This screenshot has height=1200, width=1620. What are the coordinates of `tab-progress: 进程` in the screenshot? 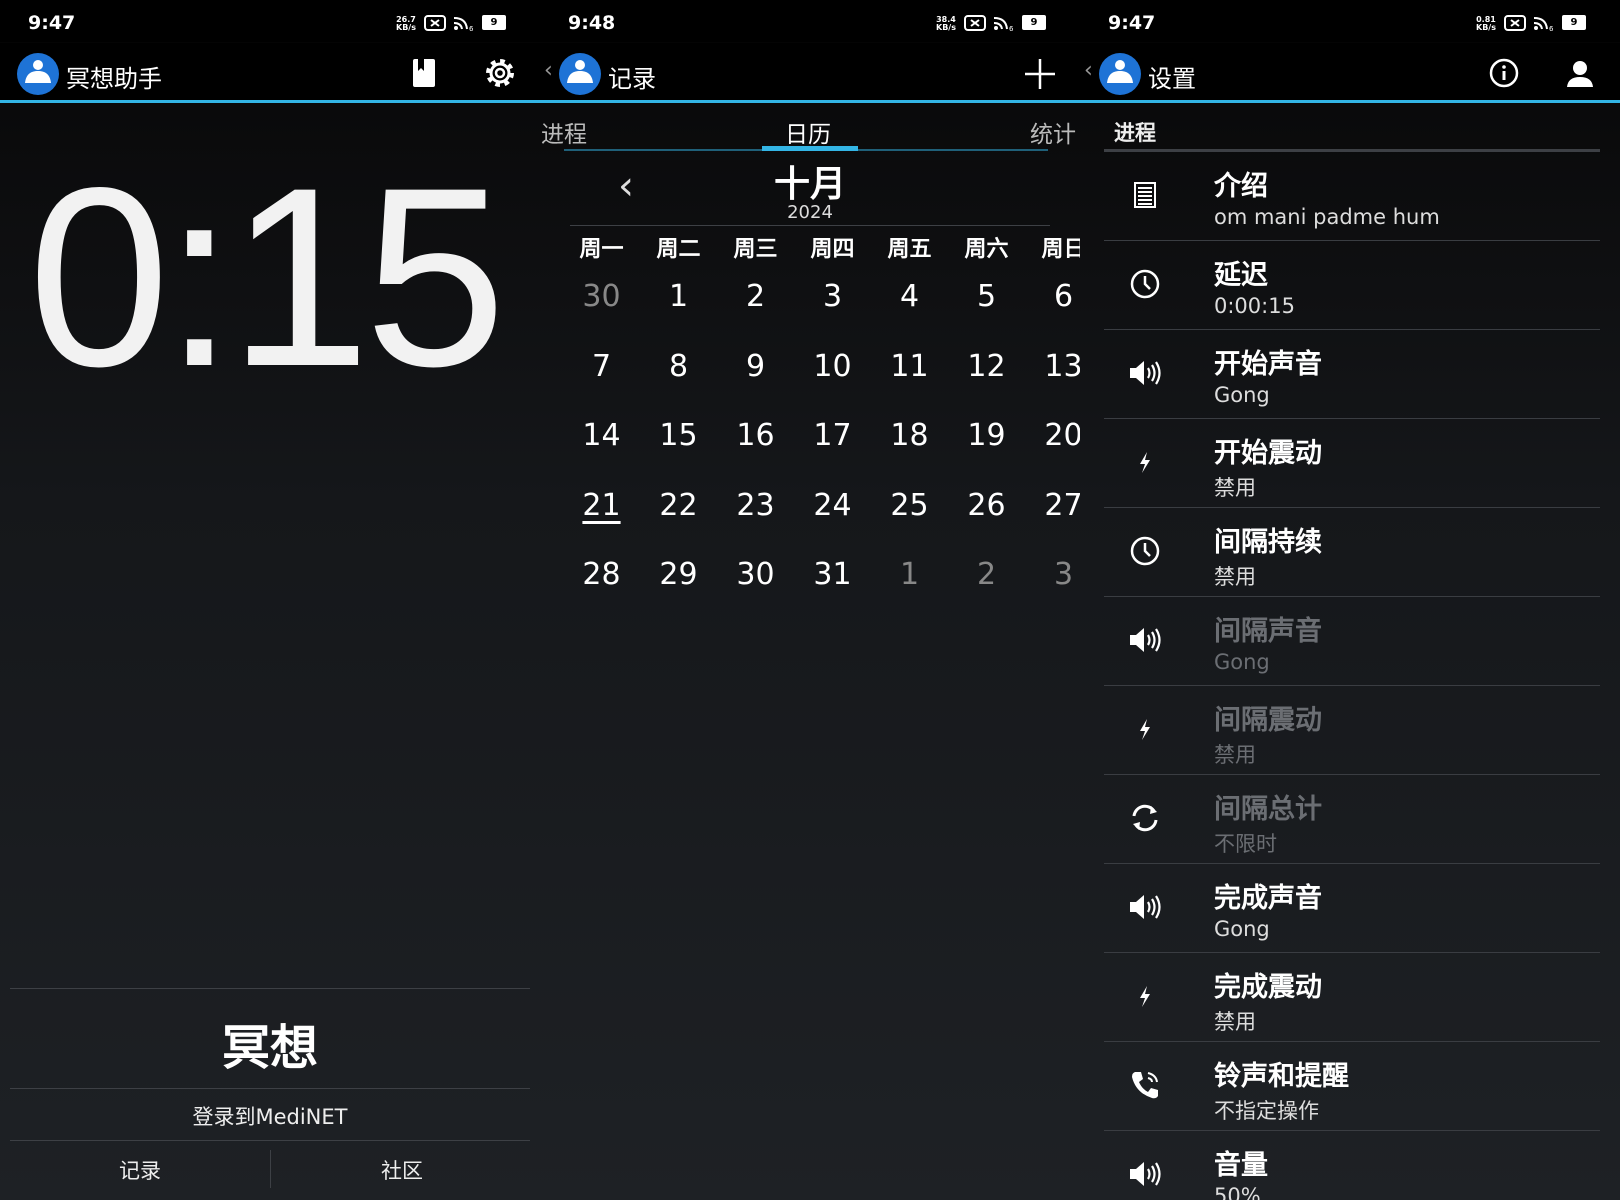 It's located at (564, 132).